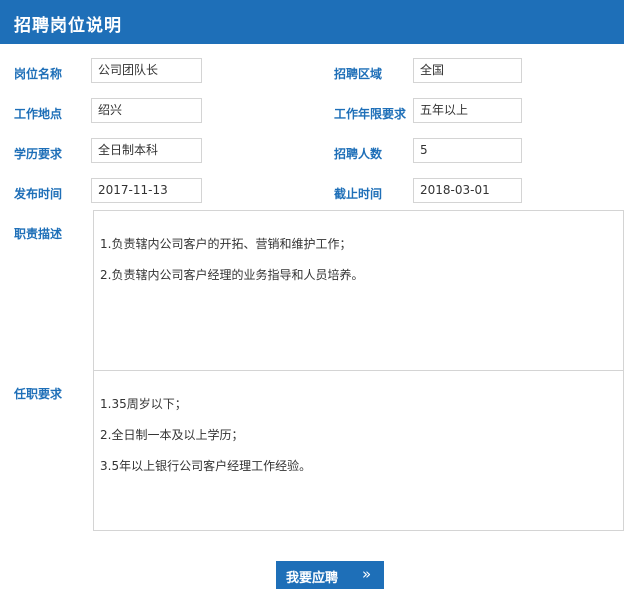 The height and width of the screenshot is (597, 624). I want to click on deadline-field: 2018-03-01, so click(467, 190).